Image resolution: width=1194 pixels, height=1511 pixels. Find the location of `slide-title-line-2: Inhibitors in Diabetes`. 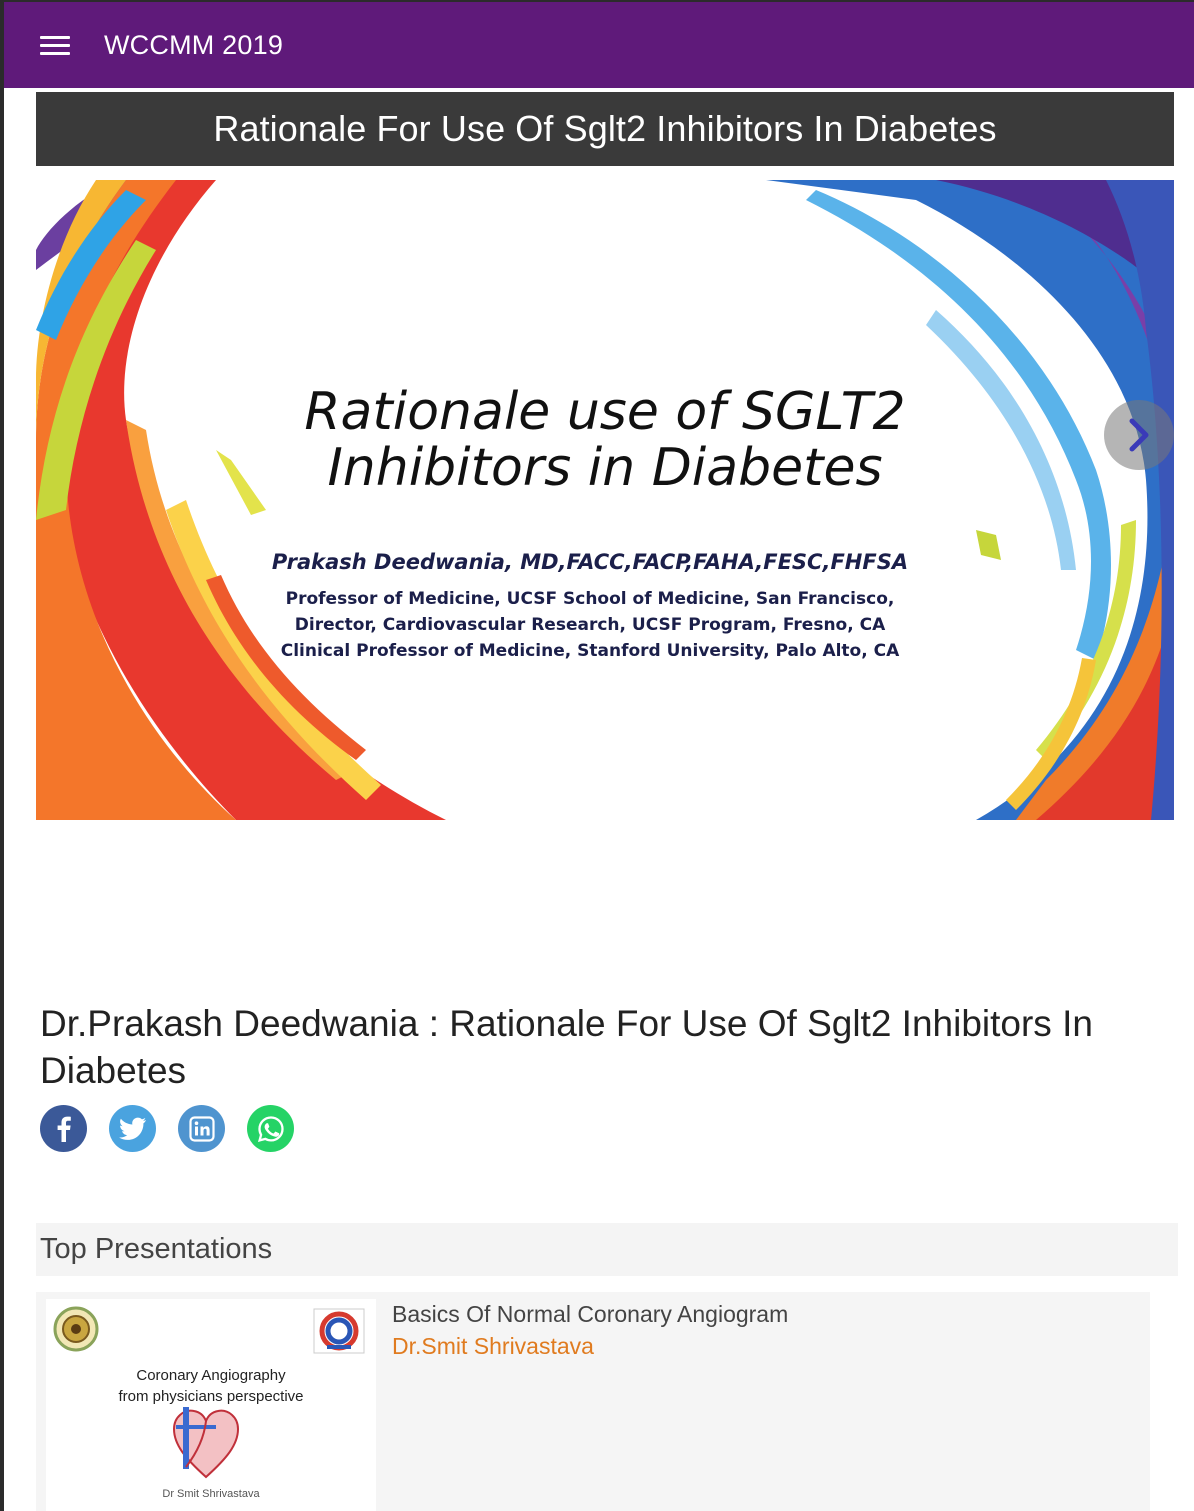

slide-title-line-2: Inhibitors in Diabetes is located at coordinates (605, 468).